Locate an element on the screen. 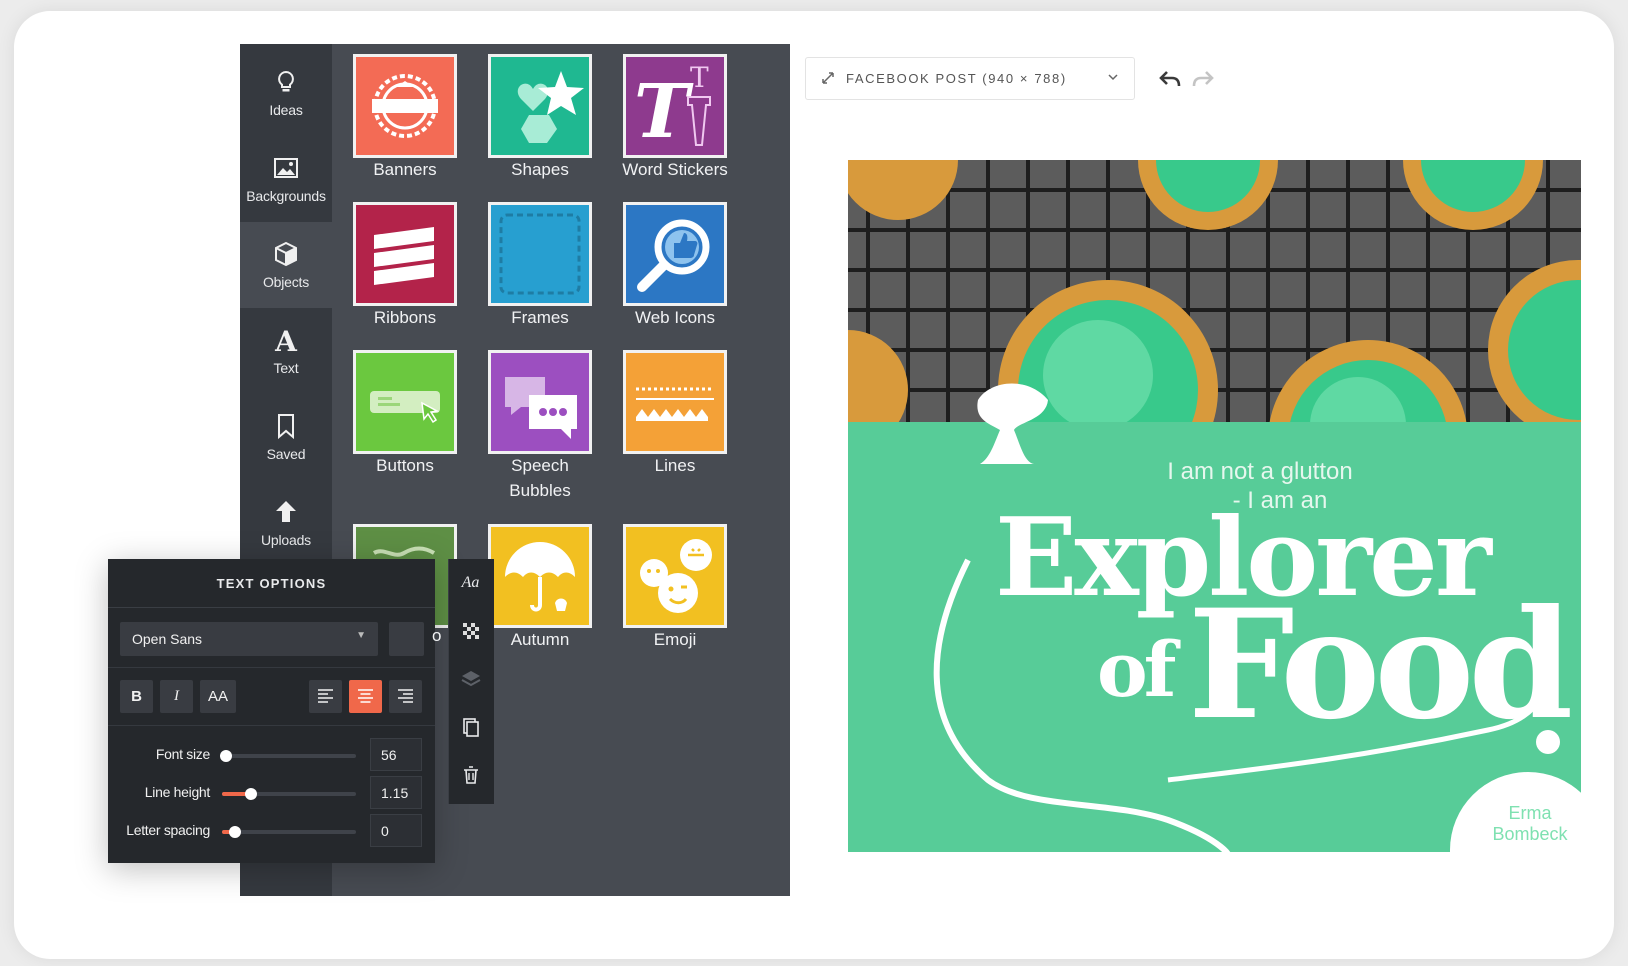 Image resolution: width=1628 pixels, height=966 pixels. line-height-input: 1.15 is located at coordinates (396, 792).